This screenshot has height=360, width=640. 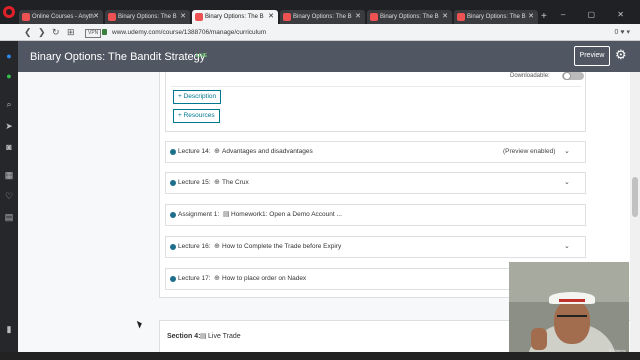 What do you see at coordinates (140, 324) in the screenshot?
I see `mouse-cursor` at bounding box center [140, 324].